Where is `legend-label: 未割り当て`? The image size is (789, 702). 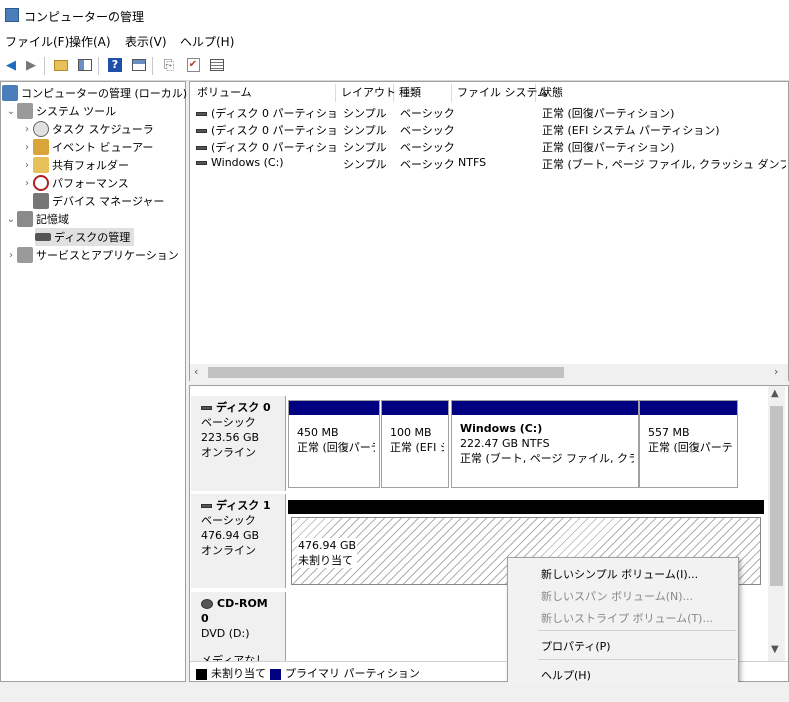
legend-label: 未割り当て is located at coordinates (238, 673).